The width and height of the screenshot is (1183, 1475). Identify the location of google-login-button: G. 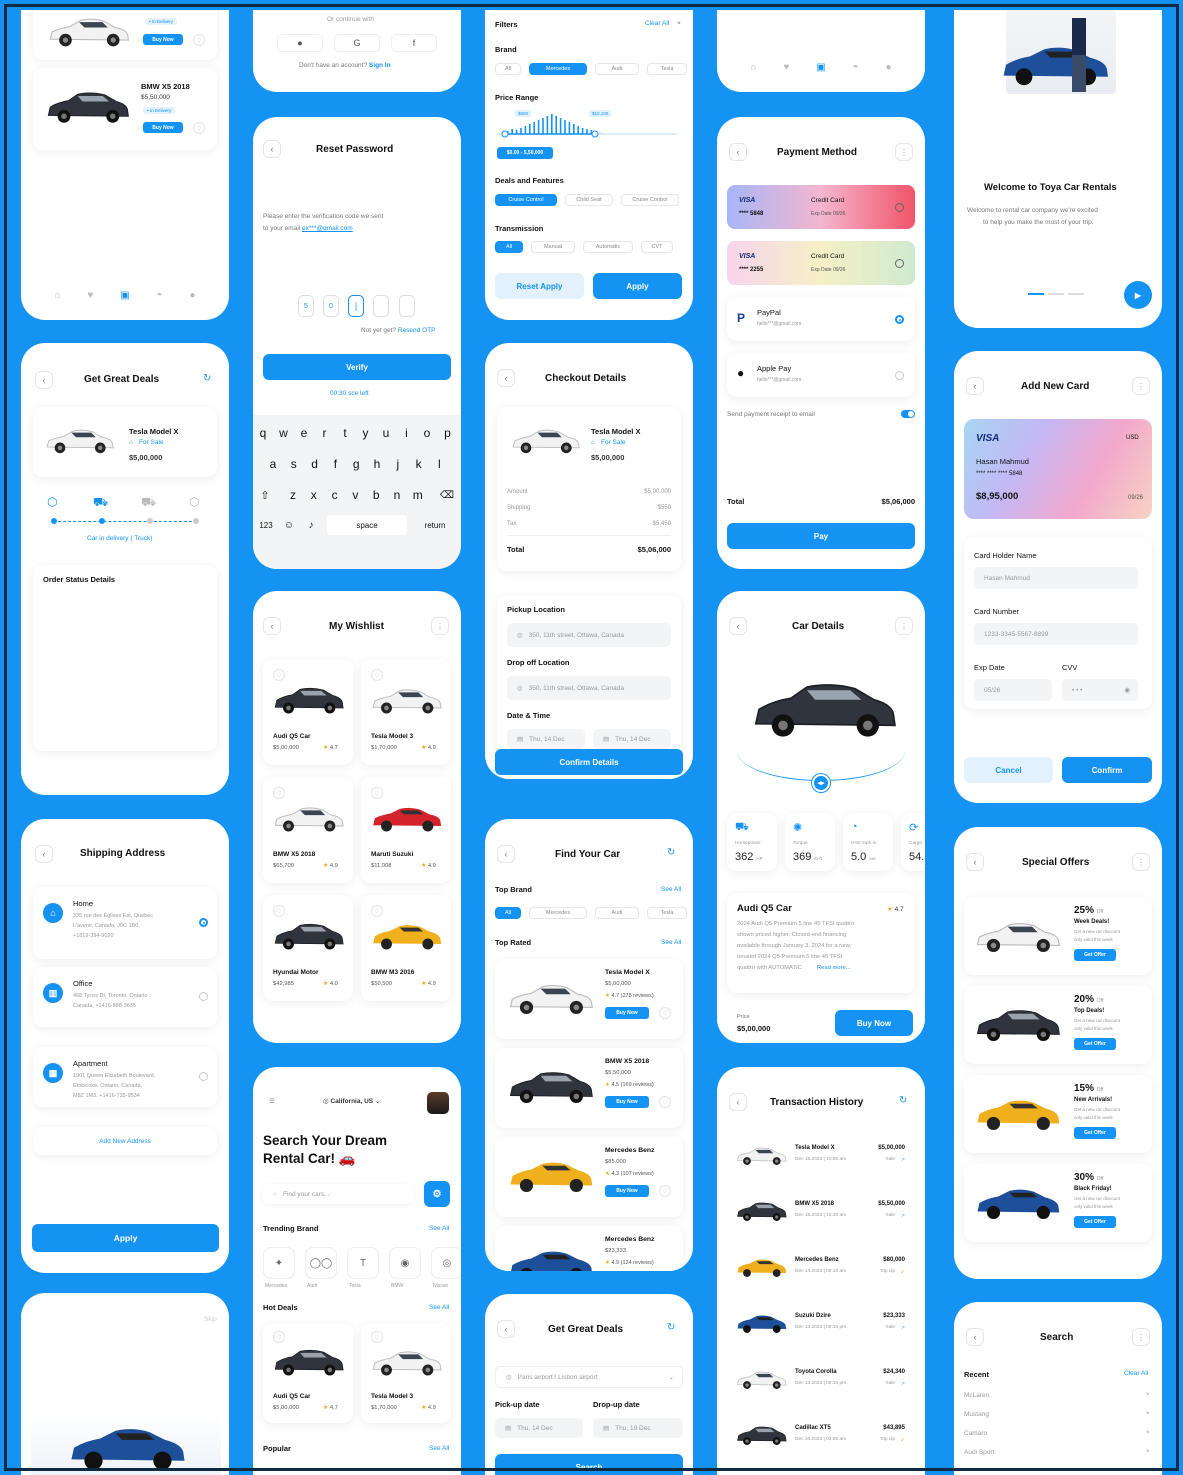
(357, 43).